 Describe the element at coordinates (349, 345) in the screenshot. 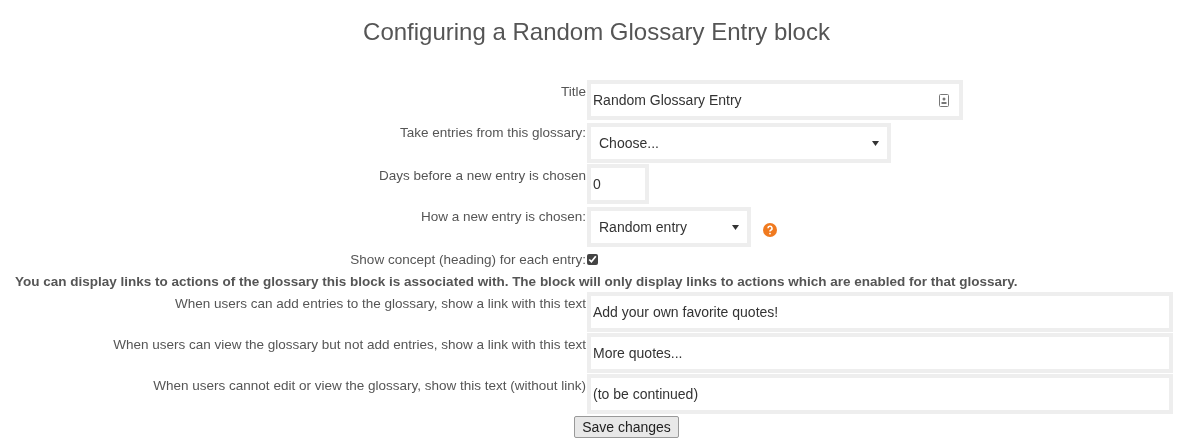

I see `field-label: When users can view the glossary but not add entries, show a link with this text` at that location.